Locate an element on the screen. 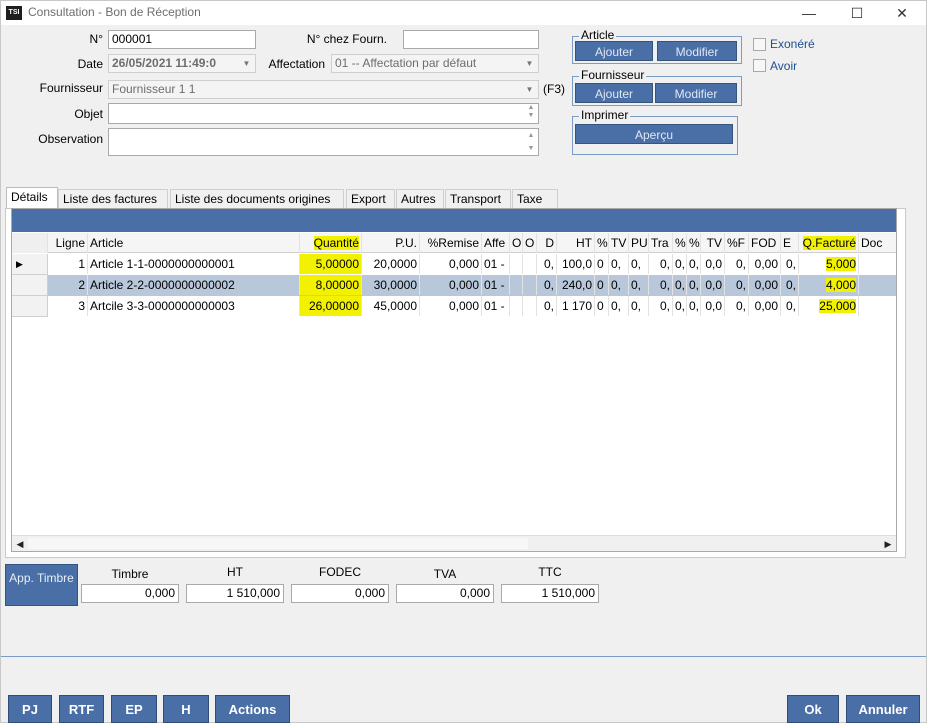 This screenshot has height=724, width=927. horizontal-scrollbar: ◀ ▶ is located at coordinates (454, 543).